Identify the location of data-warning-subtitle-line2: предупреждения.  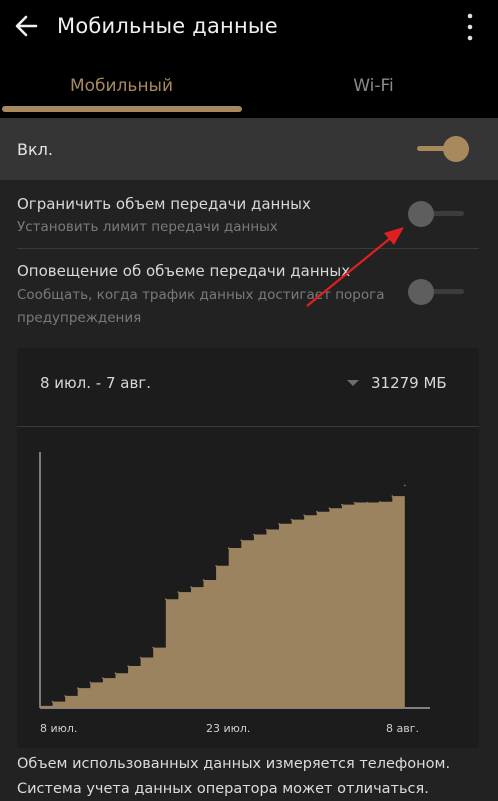
(79, 318).